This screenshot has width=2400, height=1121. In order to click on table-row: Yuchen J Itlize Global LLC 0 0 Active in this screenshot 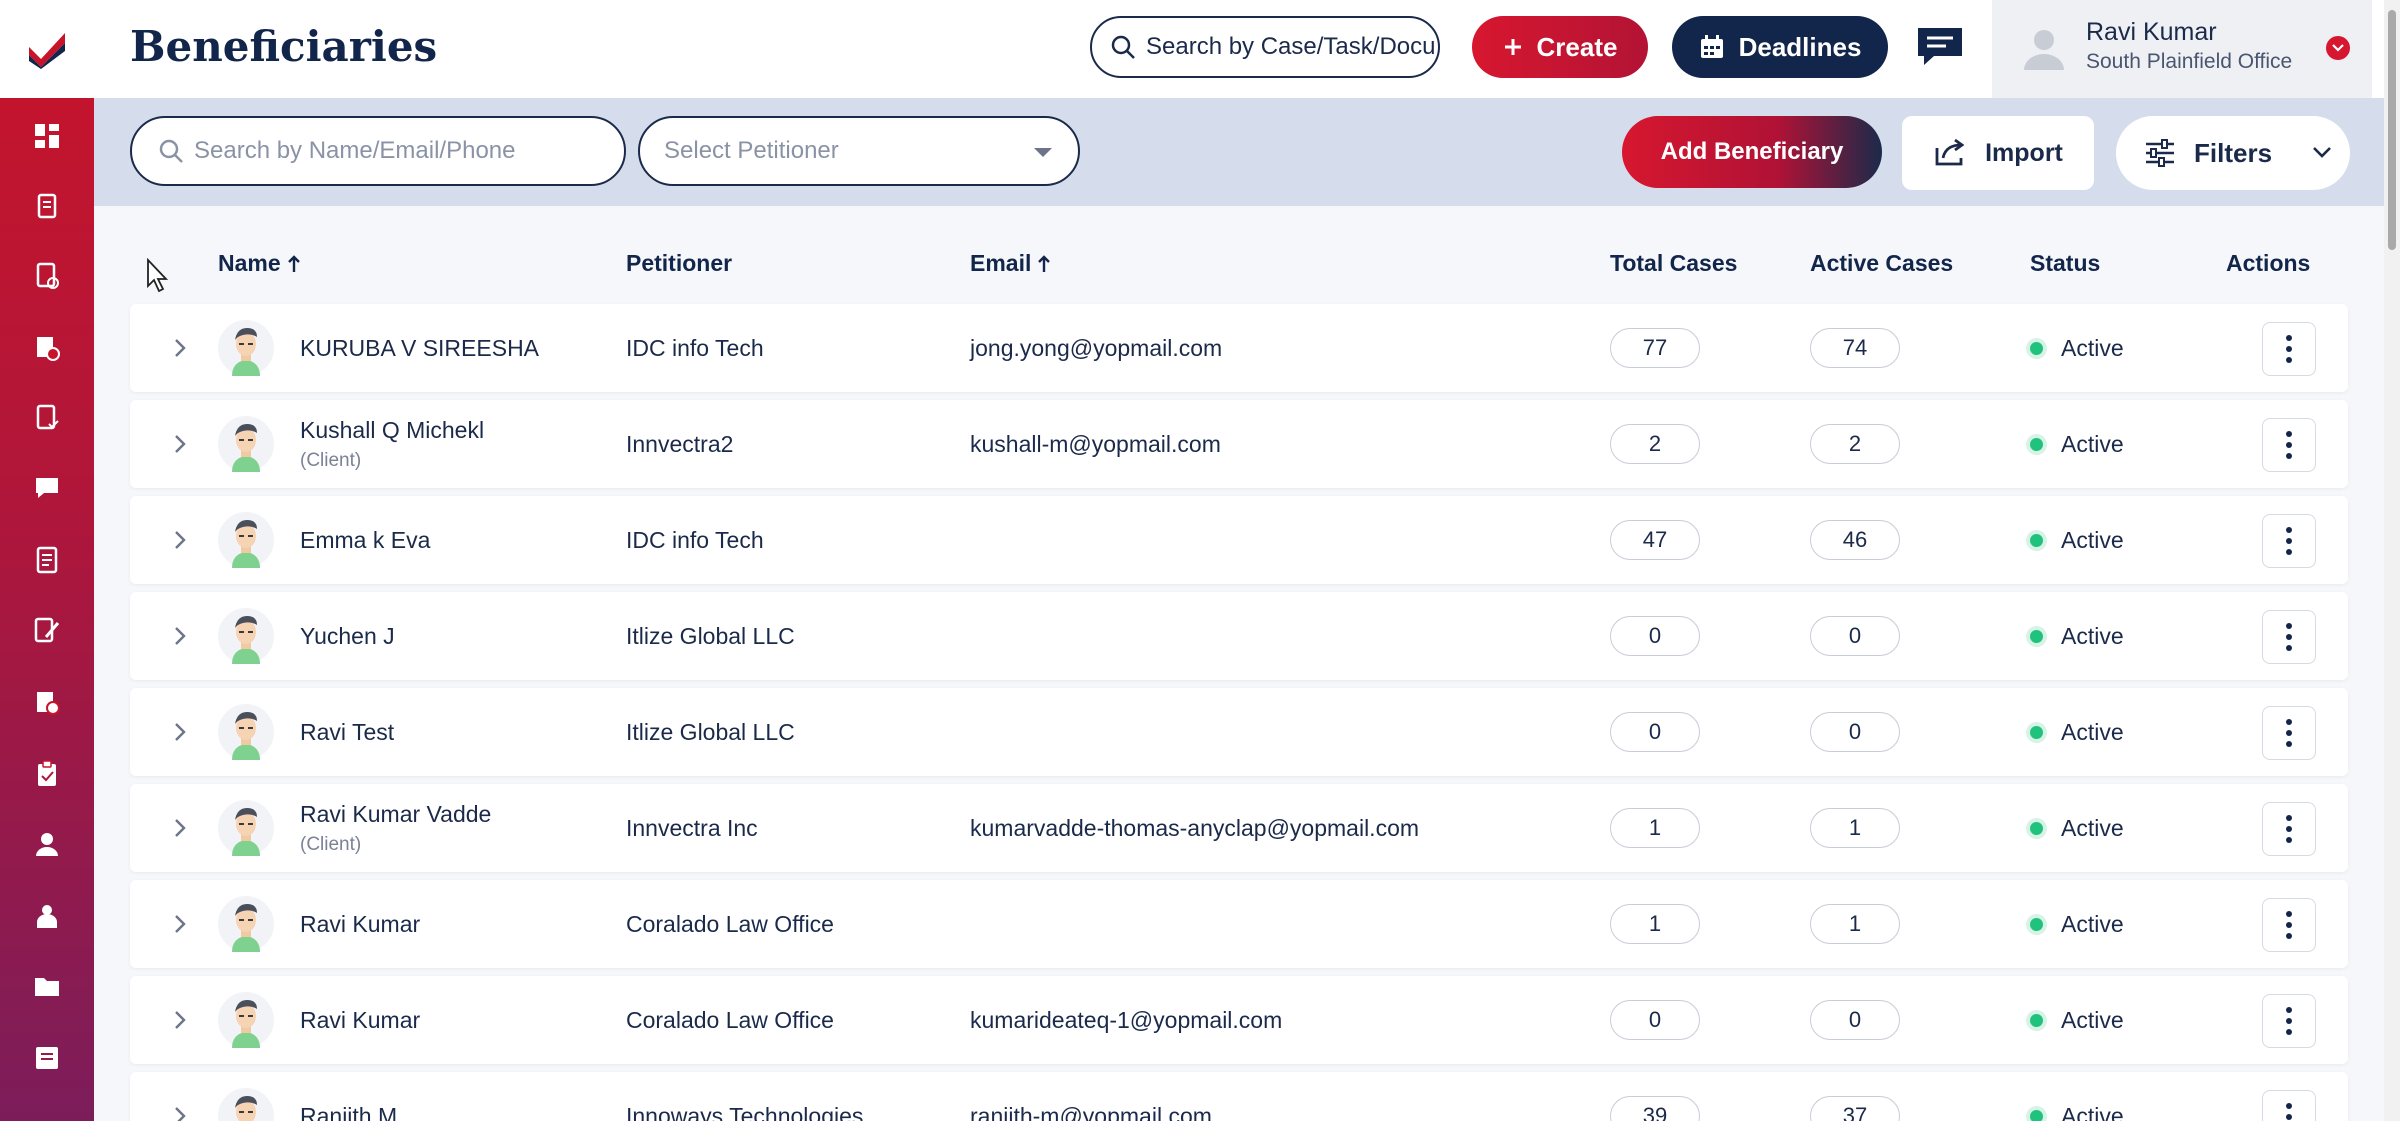, I will do `click(1239, 636)`.